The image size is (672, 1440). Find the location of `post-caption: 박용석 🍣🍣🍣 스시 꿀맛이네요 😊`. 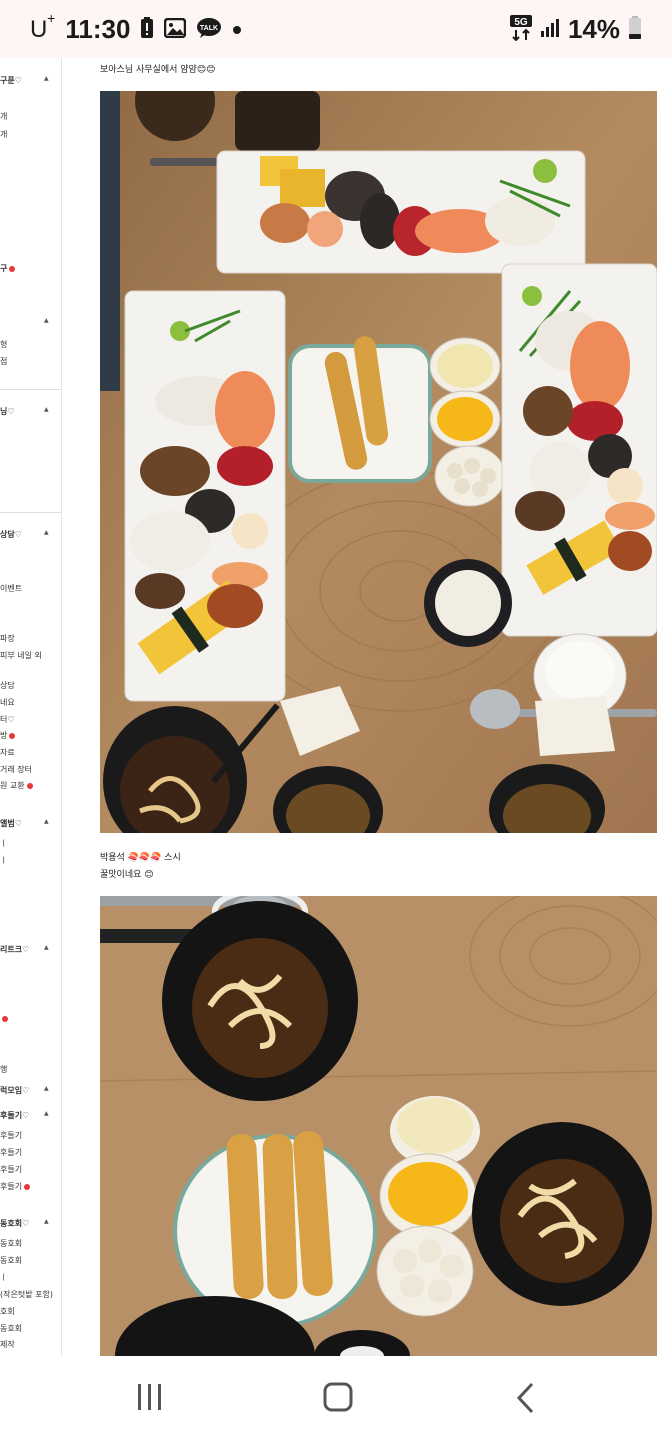

post-caption: 박용석 🍣🍣🍣 스시 꿀맛이네요 😊 is located at coordinates (140, 867).